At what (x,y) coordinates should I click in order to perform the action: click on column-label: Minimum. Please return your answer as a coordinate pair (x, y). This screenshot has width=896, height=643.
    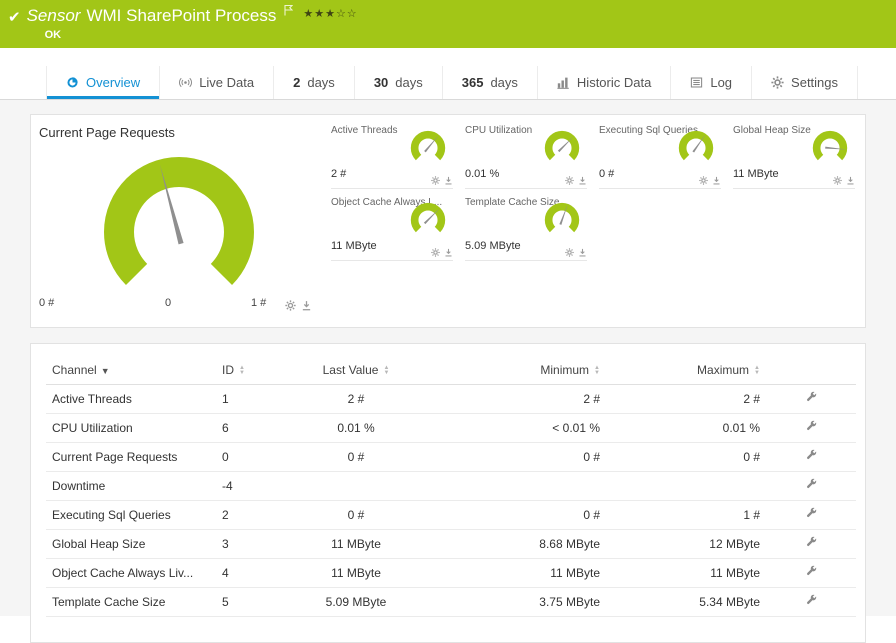
    Looking at the image, I should click on (565, 370).